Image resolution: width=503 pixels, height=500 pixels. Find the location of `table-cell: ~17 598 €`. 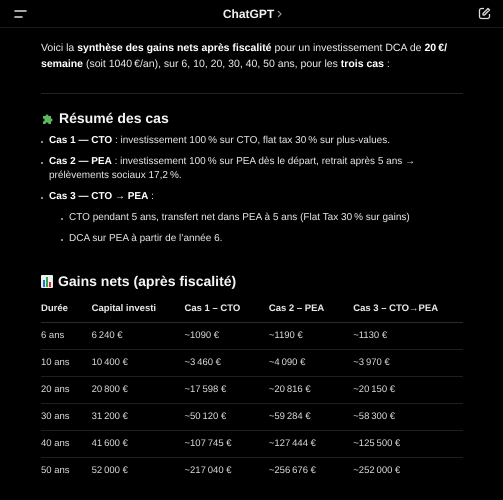

table-cell: ~17 598 € is located at coordinates (226, 390).